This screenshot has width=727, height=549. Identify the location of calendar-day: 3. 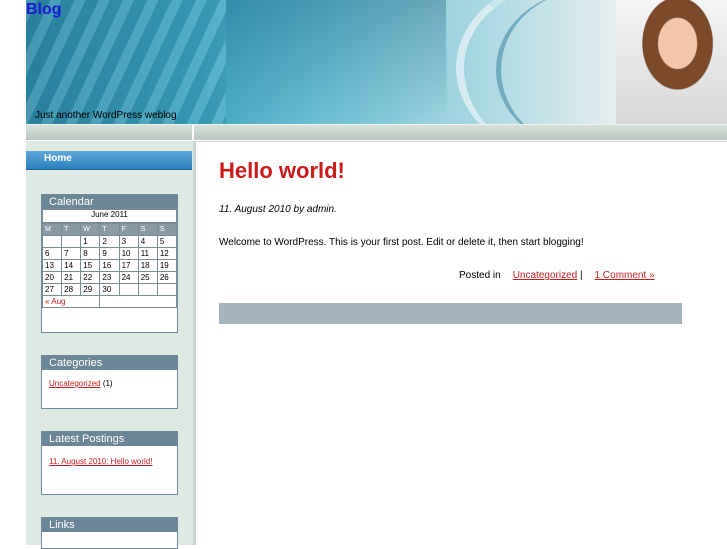
(128, 241).